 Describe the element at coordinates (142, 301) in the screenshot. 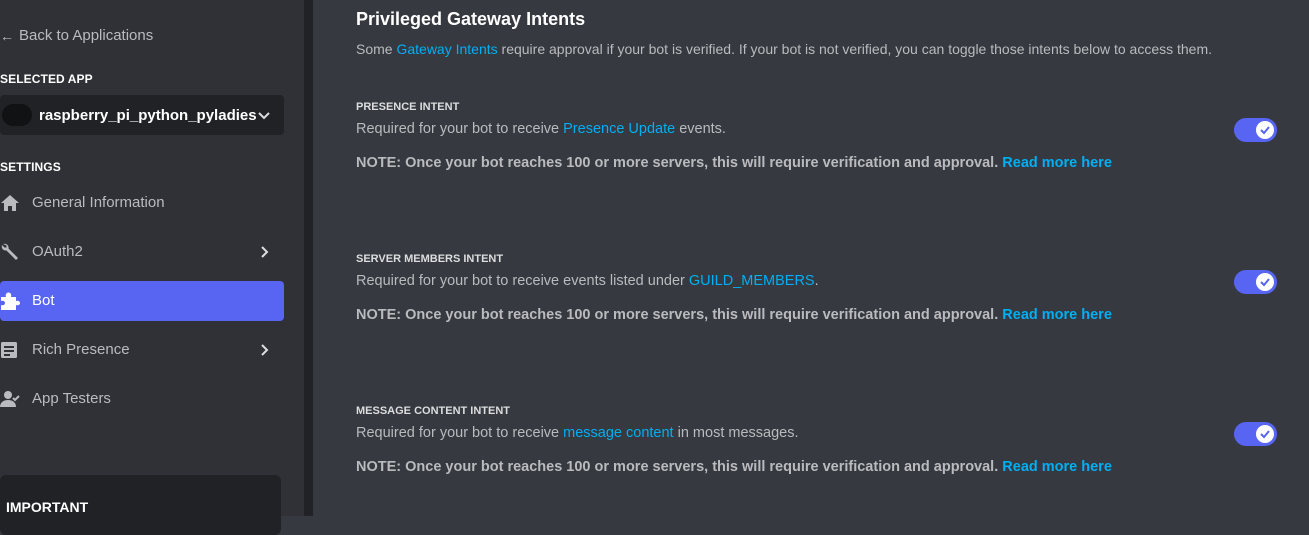

I see `sidebar-item-bot: Bot` at that location.